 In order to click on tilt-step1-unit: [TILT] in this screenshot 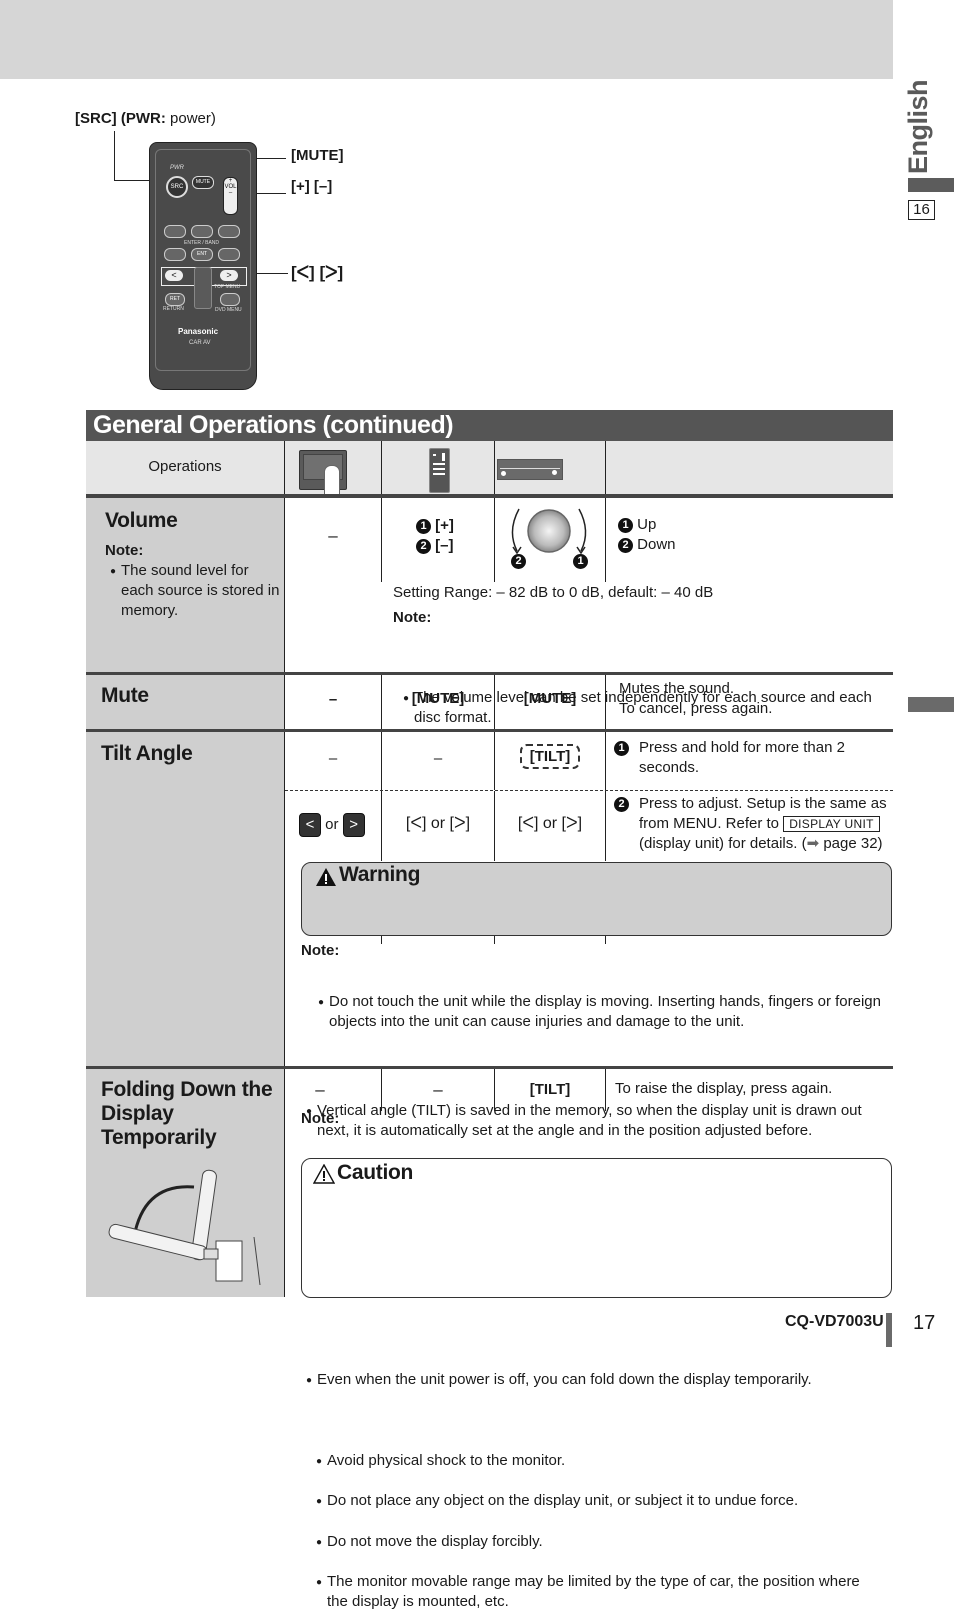, I will do `click(550, 756)`.